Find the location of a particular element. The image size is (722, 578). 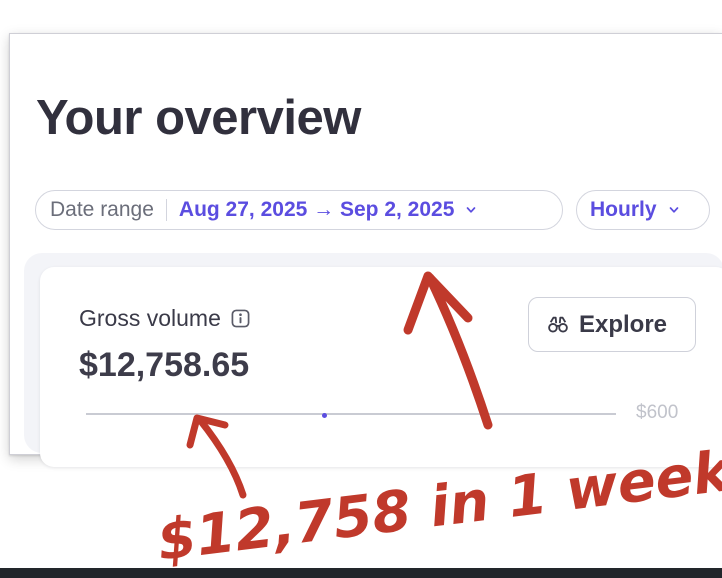

taskbar-strip is located at coordinates (361, 573).